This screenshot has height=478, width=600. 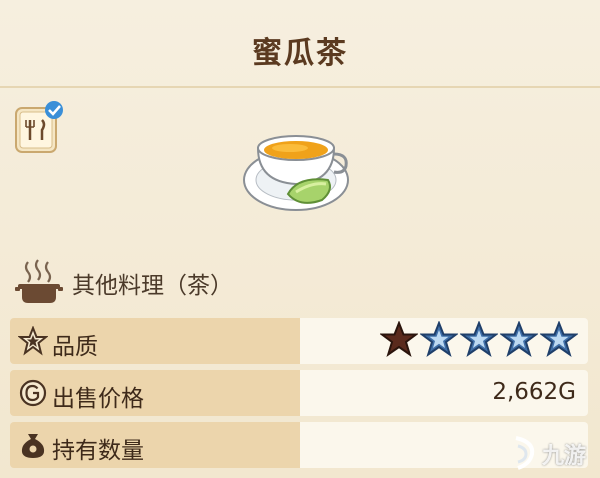 I want to click on star-filled-icon, so click(x=399, y=339).